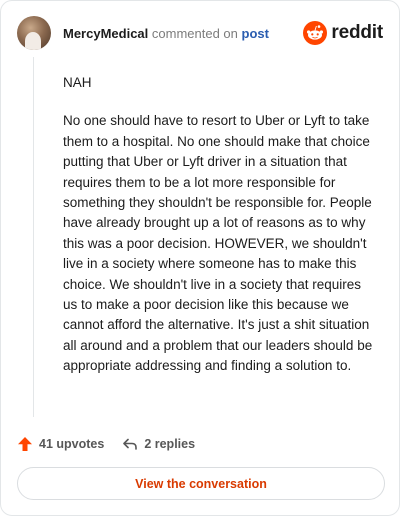 The width and height of the screenshot is (400, 516). What do you see at coordinates (255, 33) in the screenshot?
I see `post-link: post` at bounding box center [255, 33].